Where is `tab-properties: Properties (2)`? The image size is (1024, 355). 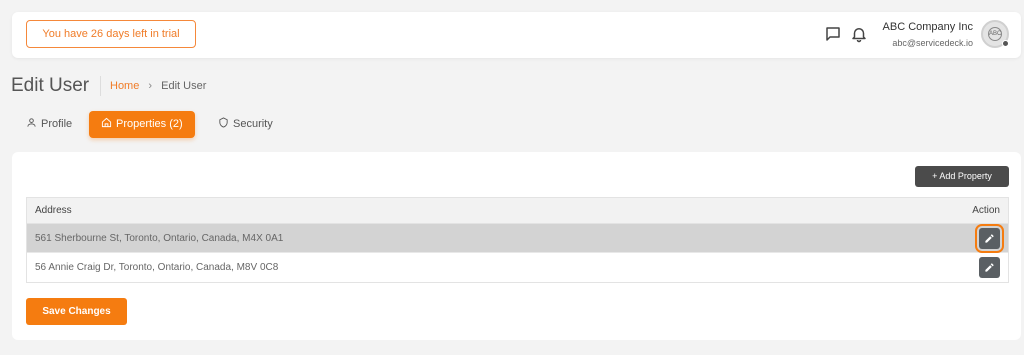 tab-properties: Properties (2) is located at coordinates (142, 124).